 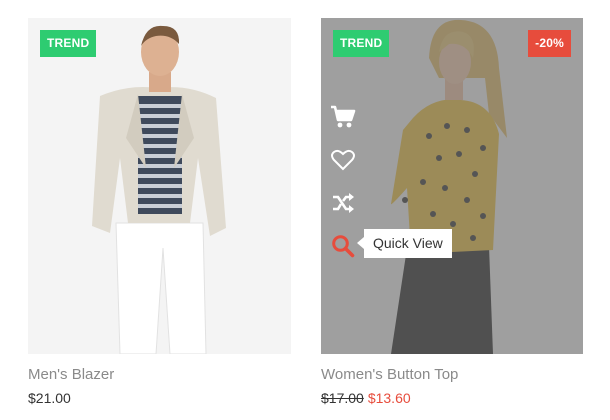 I want to click on discount-badge: -20%, so click(x=549, y=43).